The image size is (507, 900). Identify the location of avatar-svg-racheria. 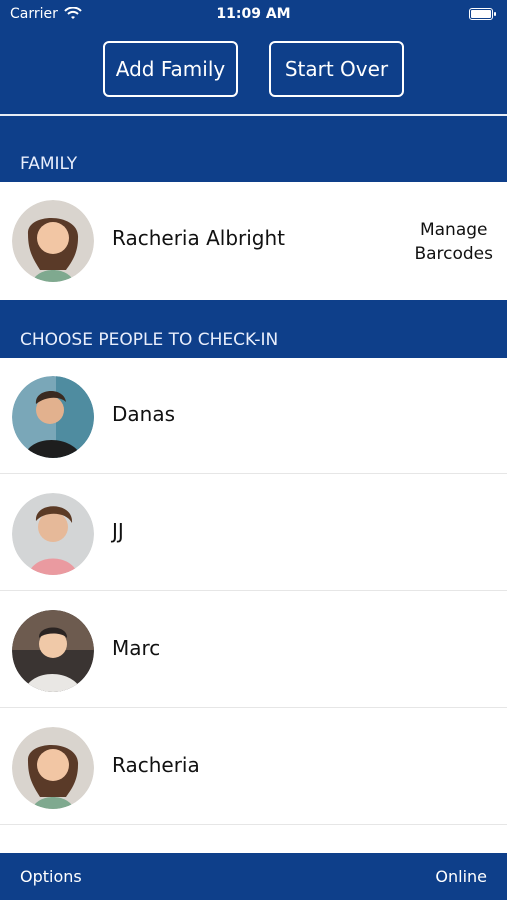
(53, 768).